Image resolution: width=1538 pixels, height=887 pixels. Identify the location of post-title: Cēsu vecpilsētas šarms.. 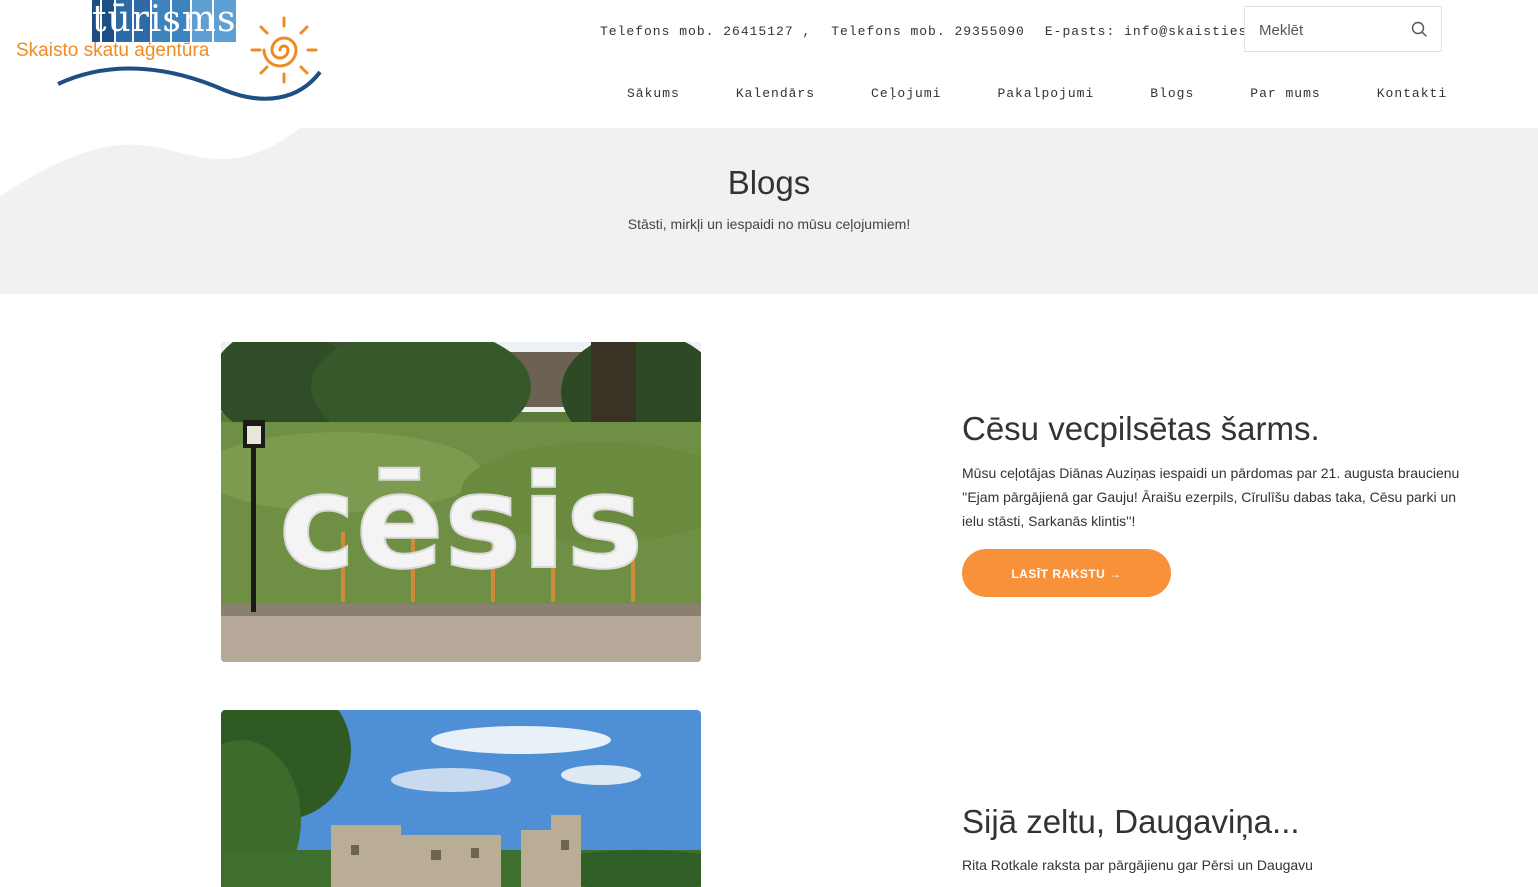
(1141, 429).